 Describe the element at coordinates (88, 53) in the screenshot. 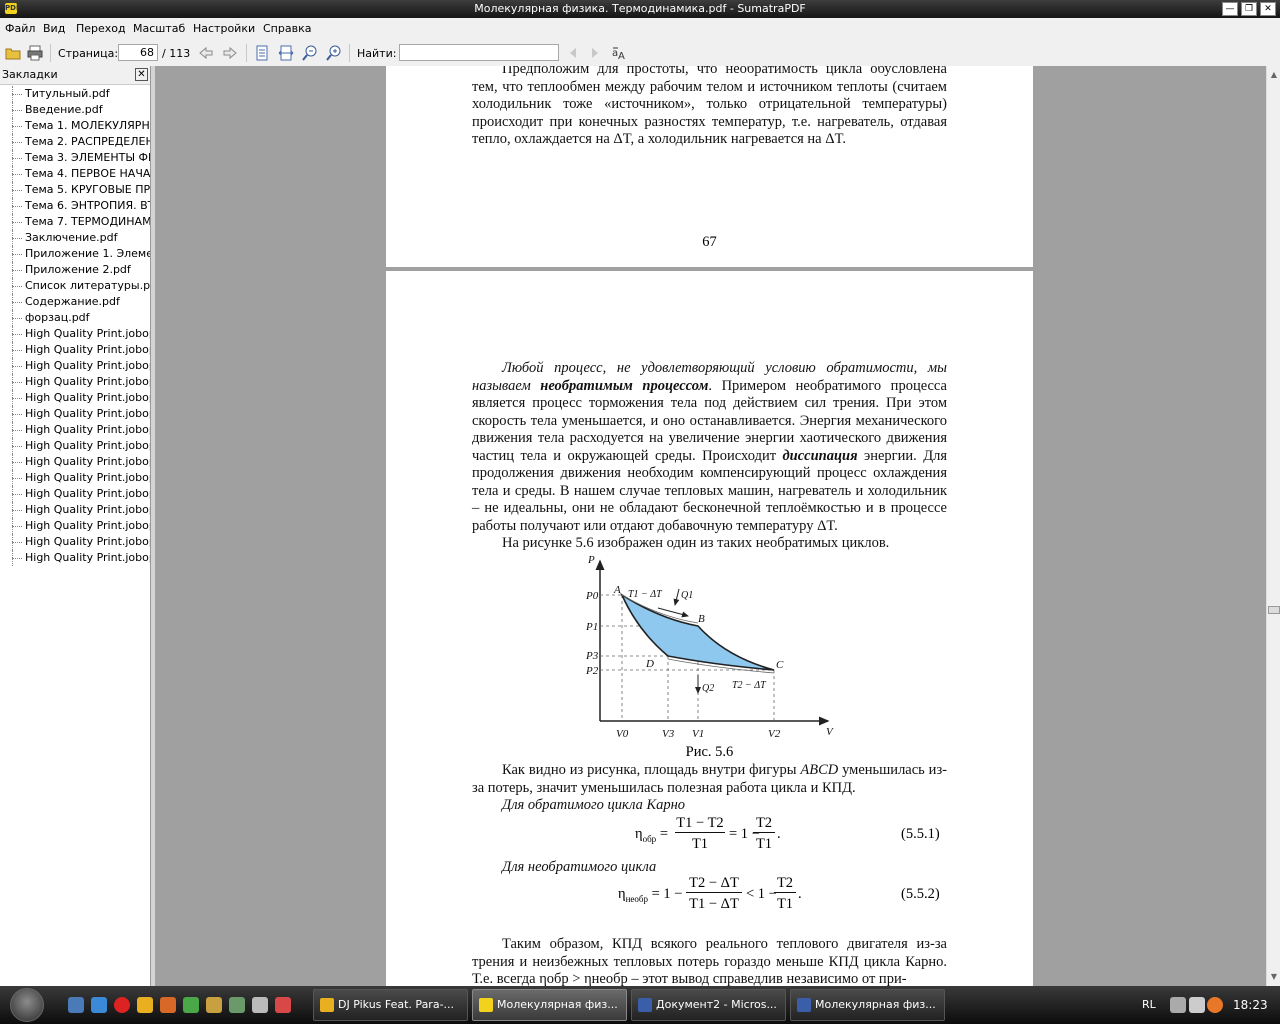

I see `page-label: Страница:` at that location.